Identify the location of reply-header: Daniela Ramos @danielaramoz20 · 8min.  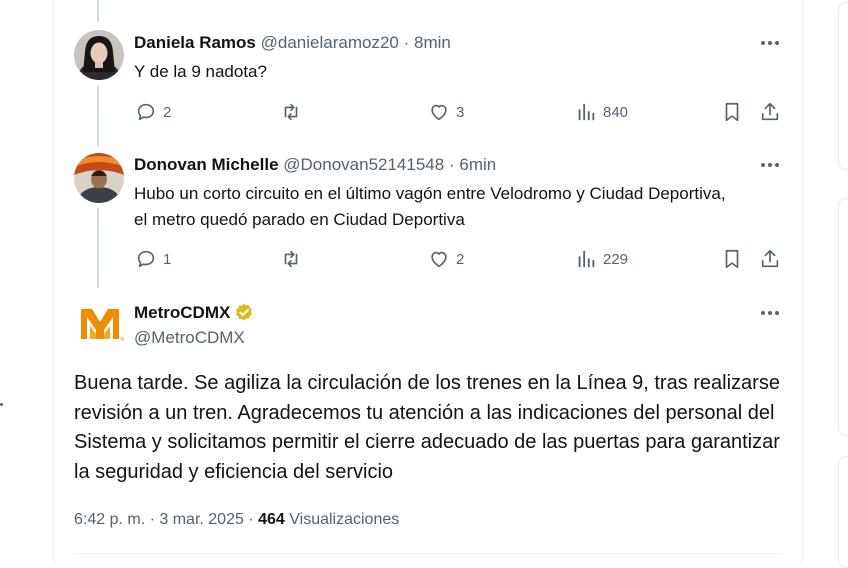
(292, 43).